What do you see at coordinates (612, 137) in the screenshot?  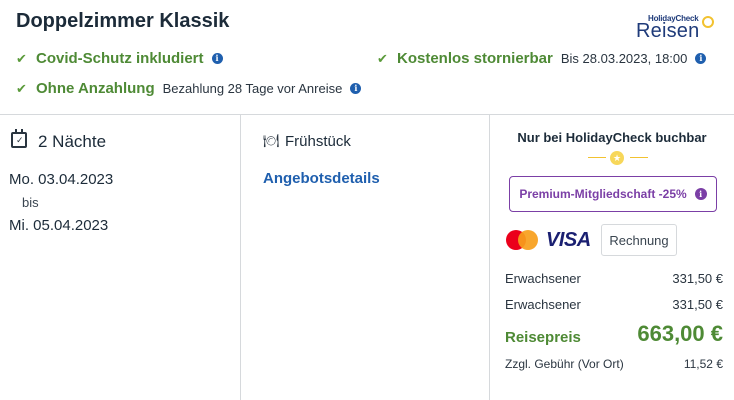 I see `exclusive-label: Nur bei HolidayCheck buchbar` at bounding box center [612, 137].